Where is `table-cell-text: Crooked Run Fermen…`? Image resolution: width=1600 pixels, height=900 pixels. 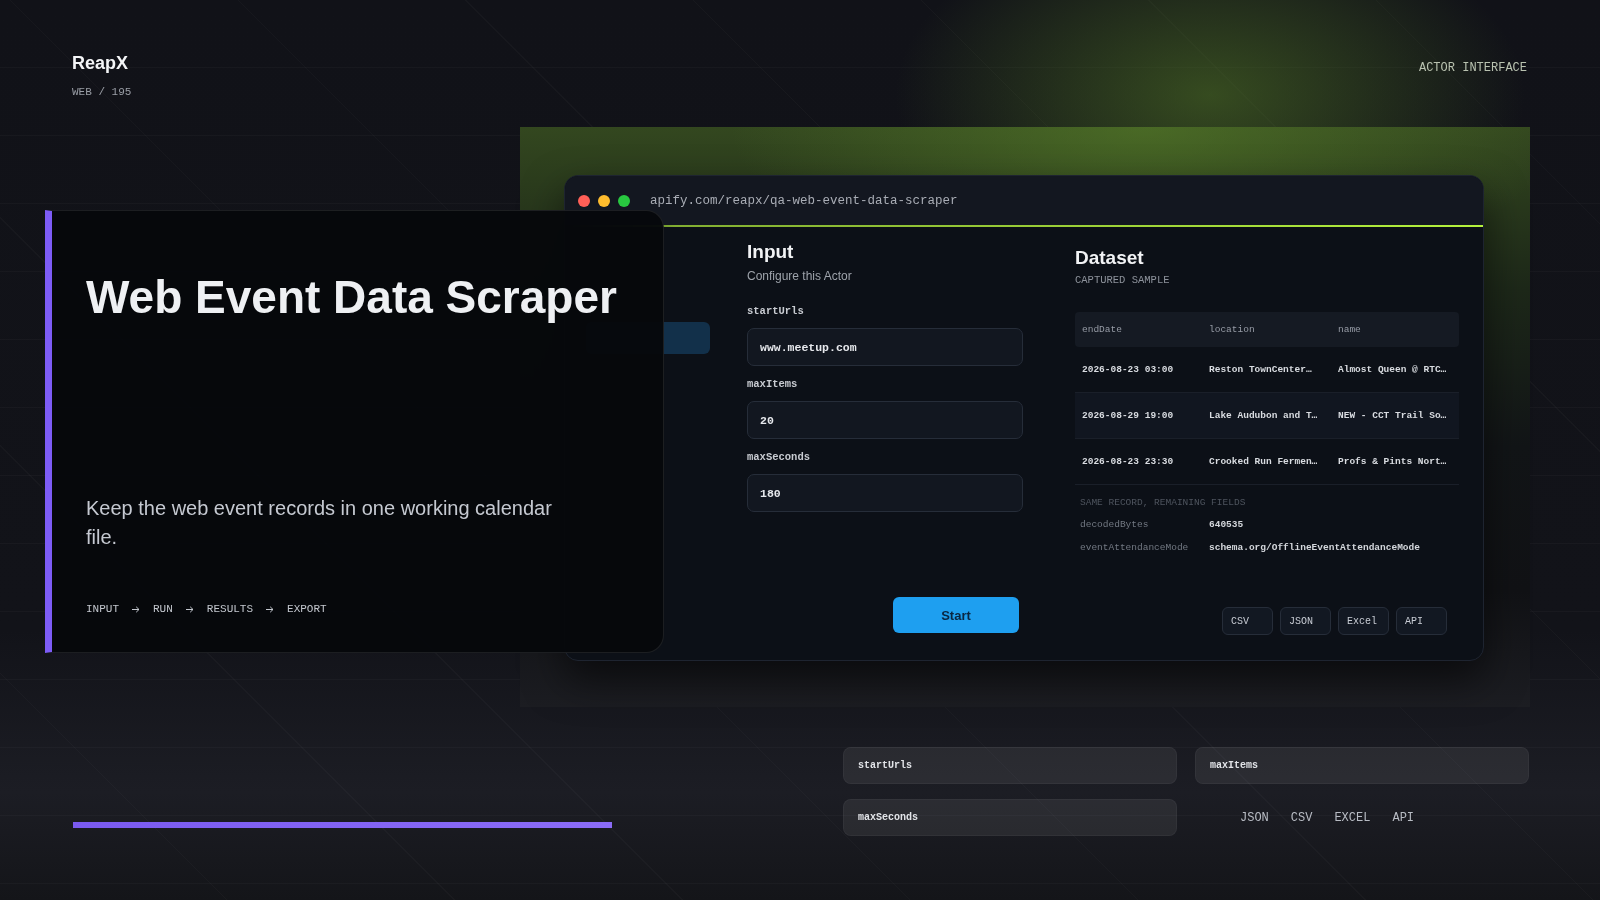 table-cell-text: Crooked Run Fermen… is located at coordinates (1264, 461).